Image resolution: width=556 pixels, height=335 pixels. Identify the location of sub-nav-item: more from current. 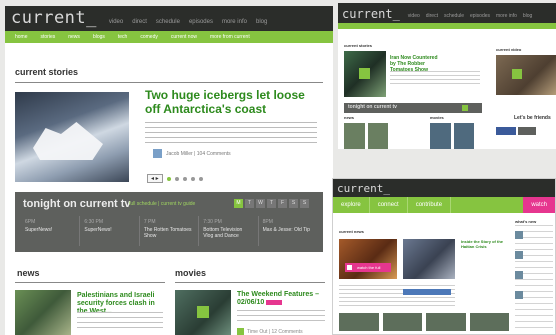
(230, 37).